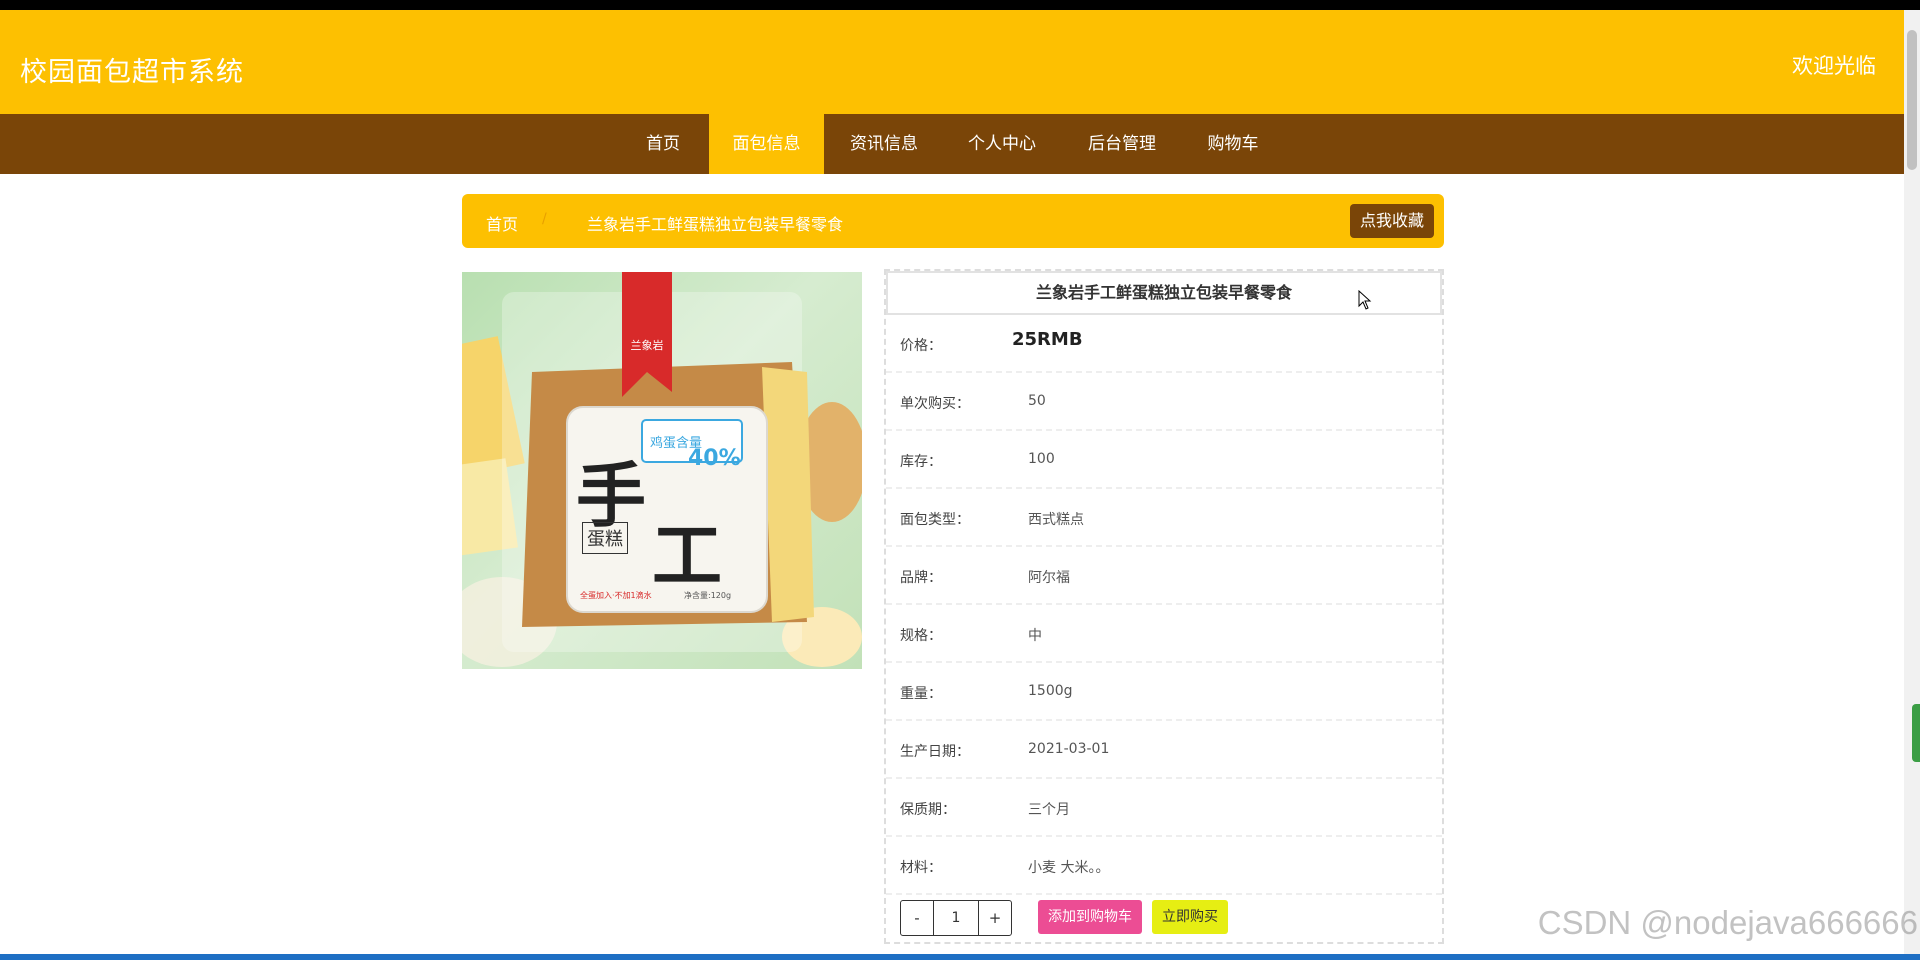 This screenshot has height=960, width=1920. What do you see at coordinates (935, 520) in the screenshot?
I see `bread-type-label: 面包类型：` at bounding box center [935, 520].